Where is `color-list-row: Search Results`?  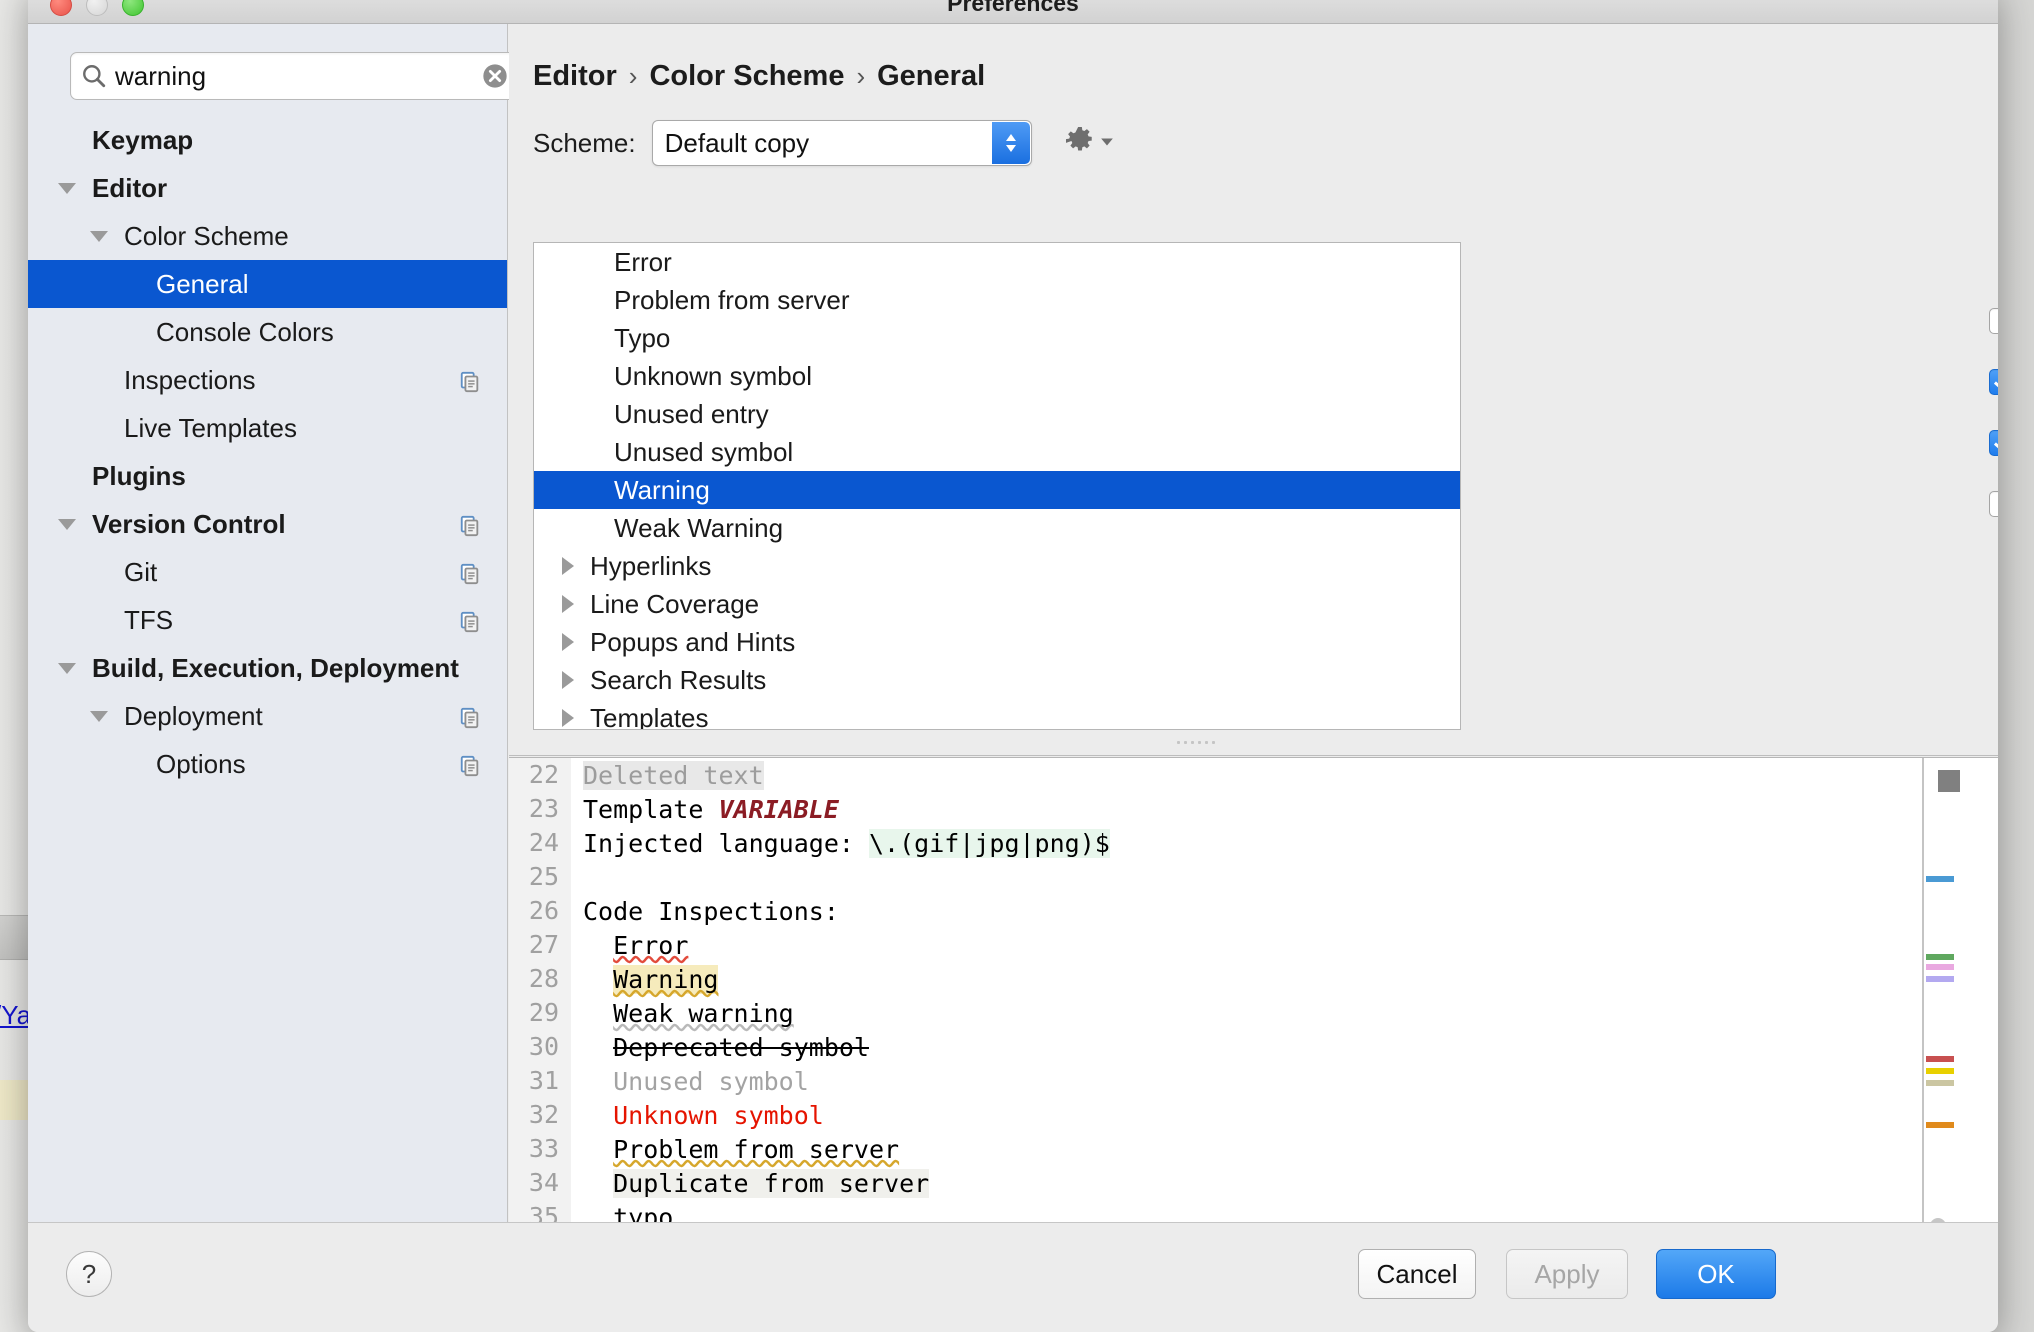
color-list-row: Search Results is located at coordinates (997, 680).